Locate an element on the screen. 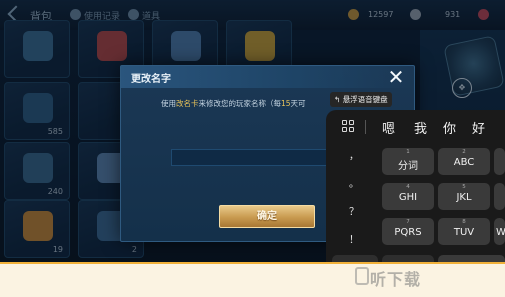  key-number: 2 is located at coordinates (464, 152).